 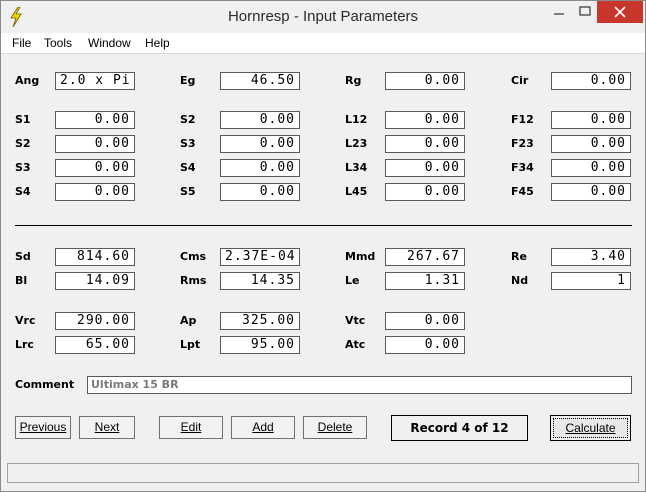 What do you see at coordinates (323, 225) in the screenshot?
I see `section-divider` at bounding box center [323, 225].